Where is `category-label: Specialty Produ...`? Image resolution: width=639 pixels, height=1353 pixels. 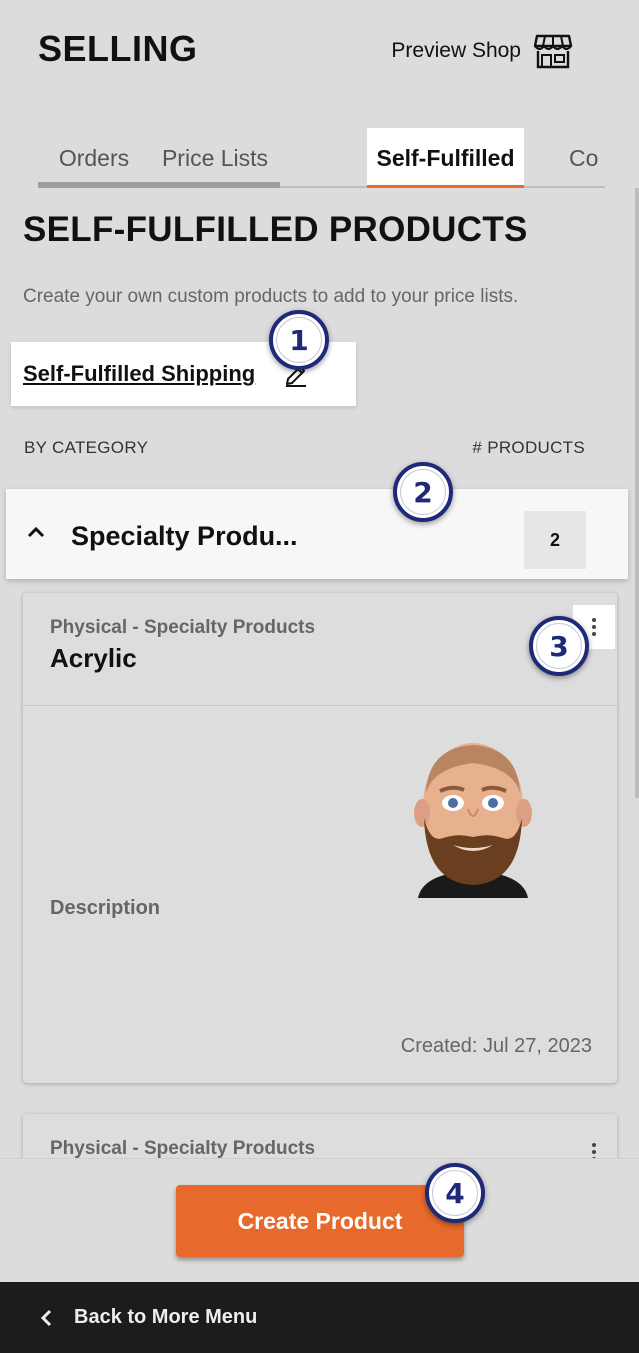
category-label: Specialty Produ... is located at coordinates (184, 536).